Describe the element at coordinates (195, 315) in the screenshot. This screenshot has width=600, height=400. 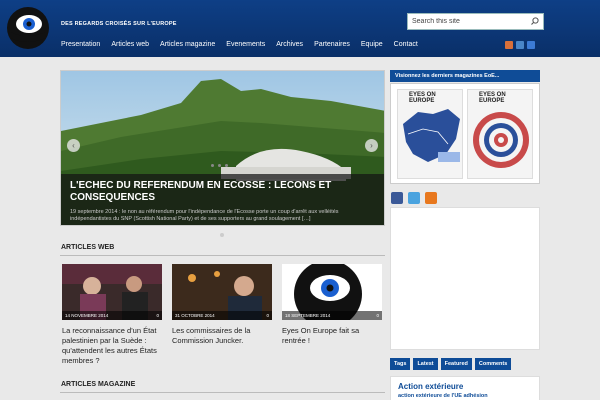
I see `article-date: 31 OCTOBRE 2014` at that location.